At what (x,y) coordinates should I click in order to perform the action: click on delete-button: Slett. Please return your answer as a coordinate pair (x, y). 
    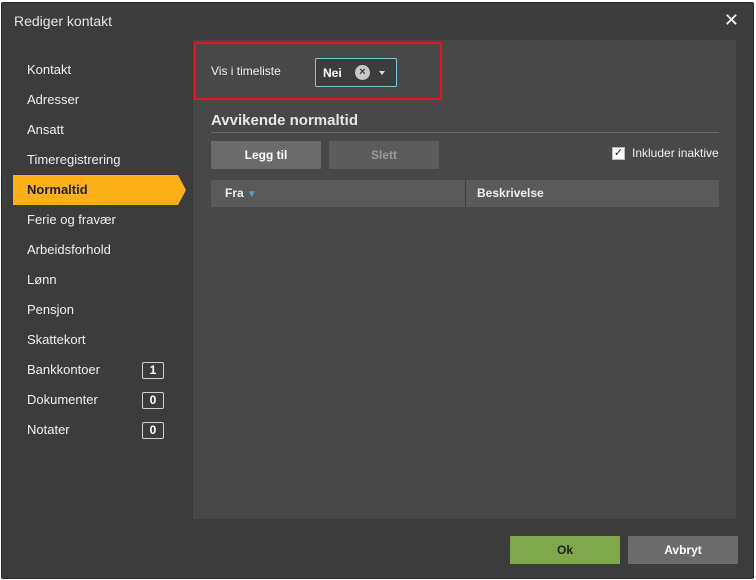
    Looking at the image, I should click on (384, 155).